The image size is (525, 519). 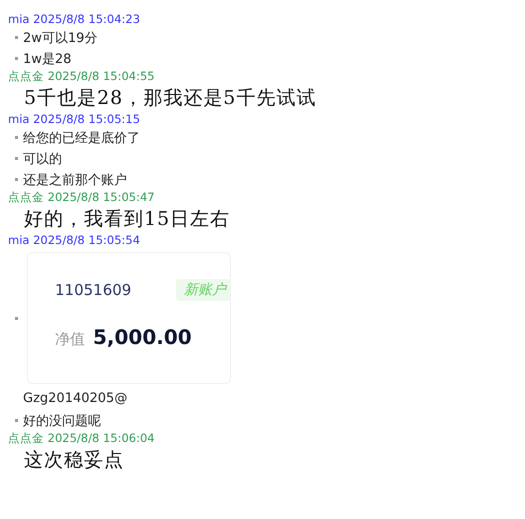 What do you see at coordinates (82, 197) in the screenshot?
I see `message-header: 点点金 2025/8/8 15:05:47` at bounding box center [82, 197].